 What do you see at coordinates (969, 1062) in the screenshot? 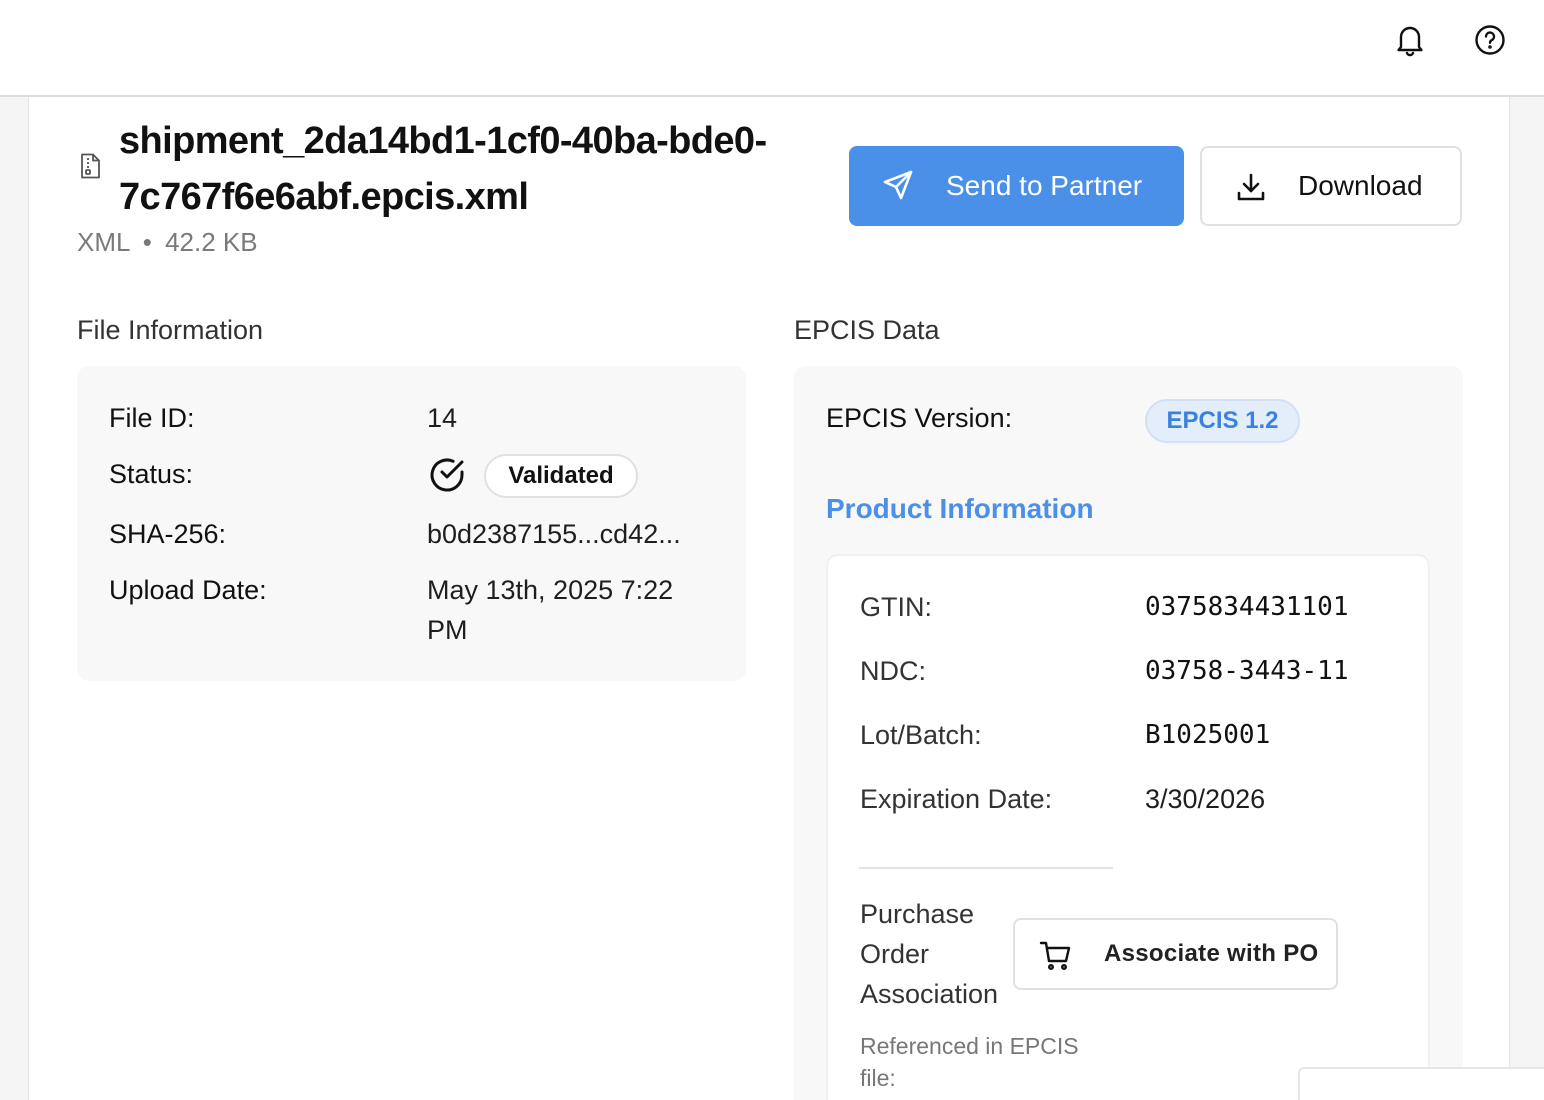
I see `referenced-note: Referenced in EPCIS file:` at bounding box center [969, 1062].